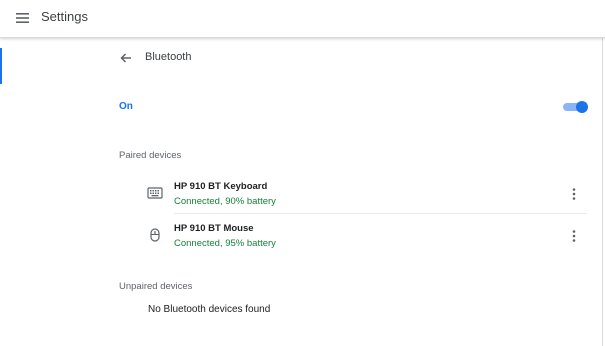  I want to click on paired-device-mouse: HP 910 BT Mouse Connected, 95% battery, so click(367, 241).